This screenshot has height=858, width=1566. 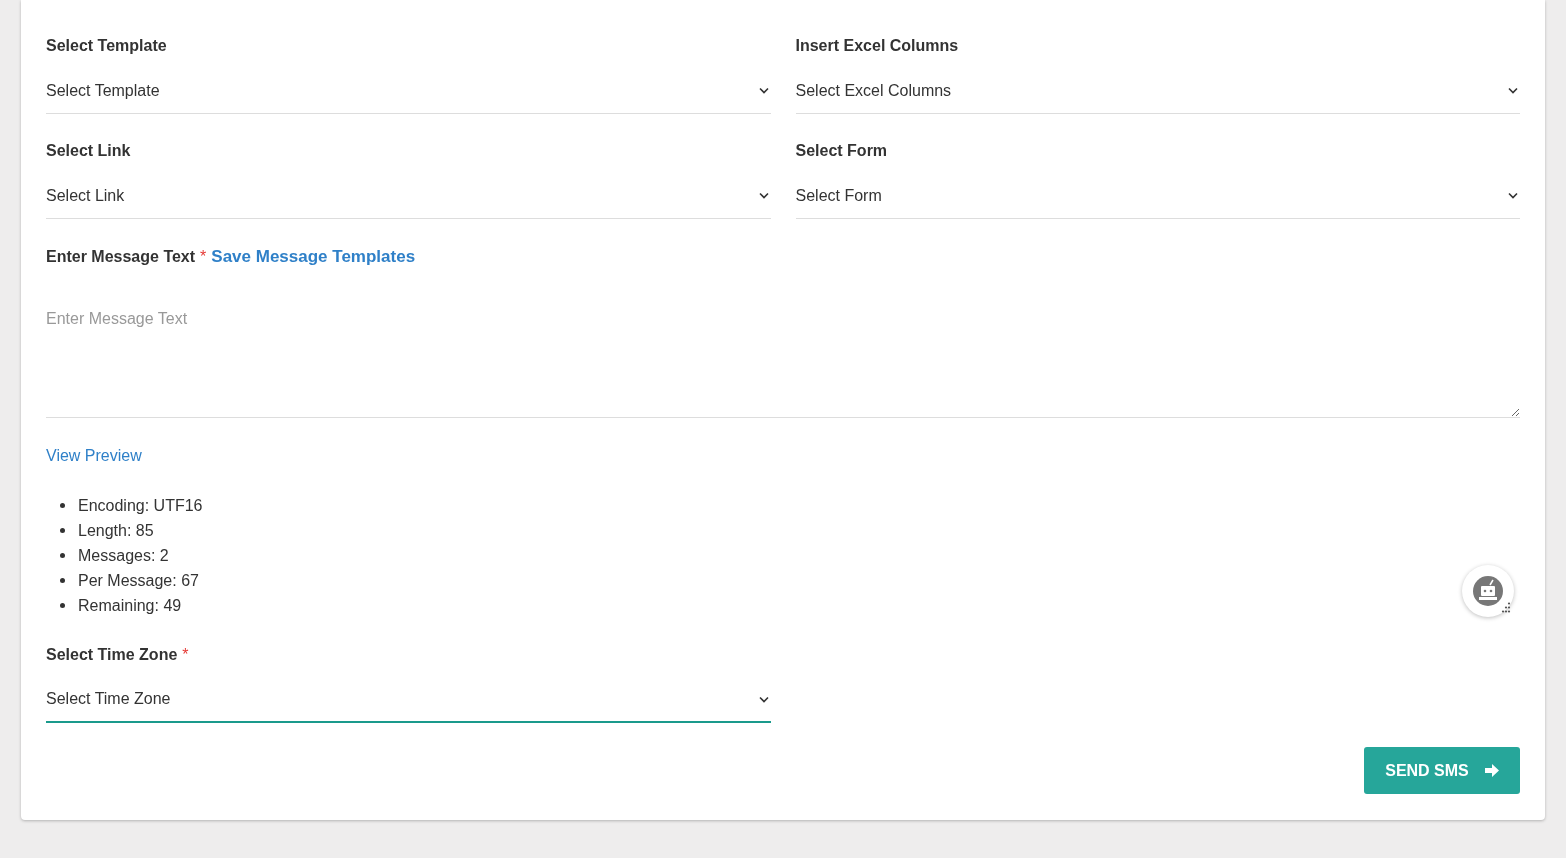 I want to click on drag-handle-icon, so click(x=1506, y=607).